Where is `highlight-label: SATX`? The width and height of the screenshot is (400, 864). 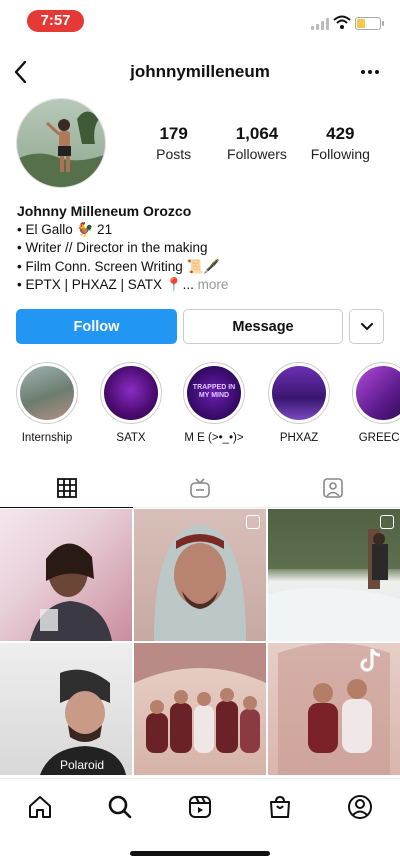
highlight-label: SATX is located at coordinates (131, 438).